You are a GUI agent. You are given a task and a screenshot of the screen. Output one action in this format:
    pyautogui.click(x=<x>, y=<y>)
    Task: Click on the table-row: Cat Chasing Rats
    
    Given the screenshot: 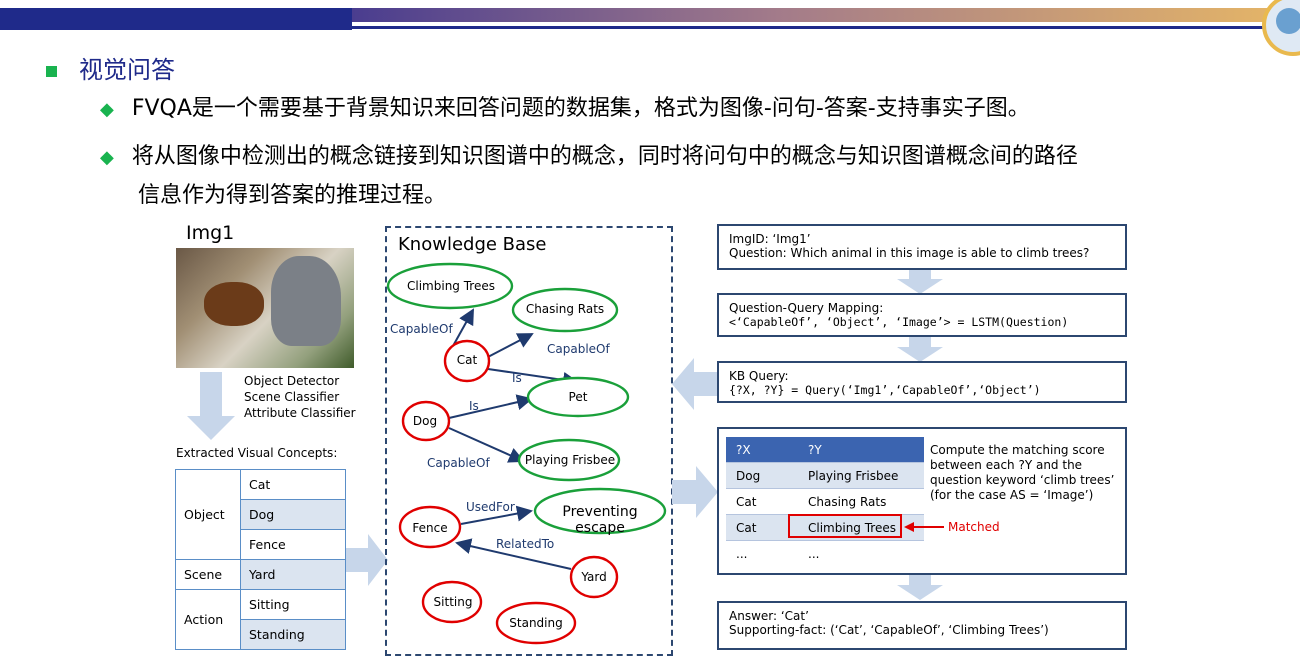 What is the action you would take?
    pyautogui.click(x=825, y=501)
    